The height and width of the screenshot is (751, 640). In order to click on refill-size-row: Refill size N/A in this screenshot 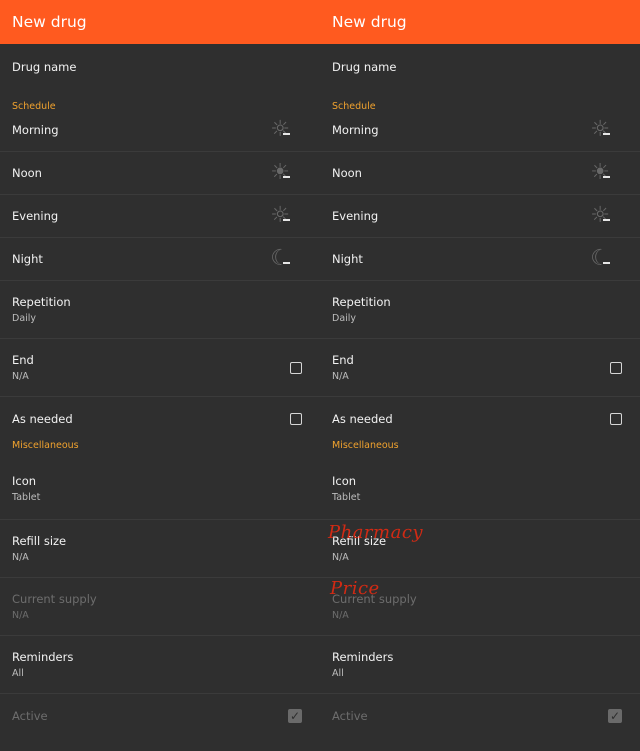, I will do `click(160, 549)`.